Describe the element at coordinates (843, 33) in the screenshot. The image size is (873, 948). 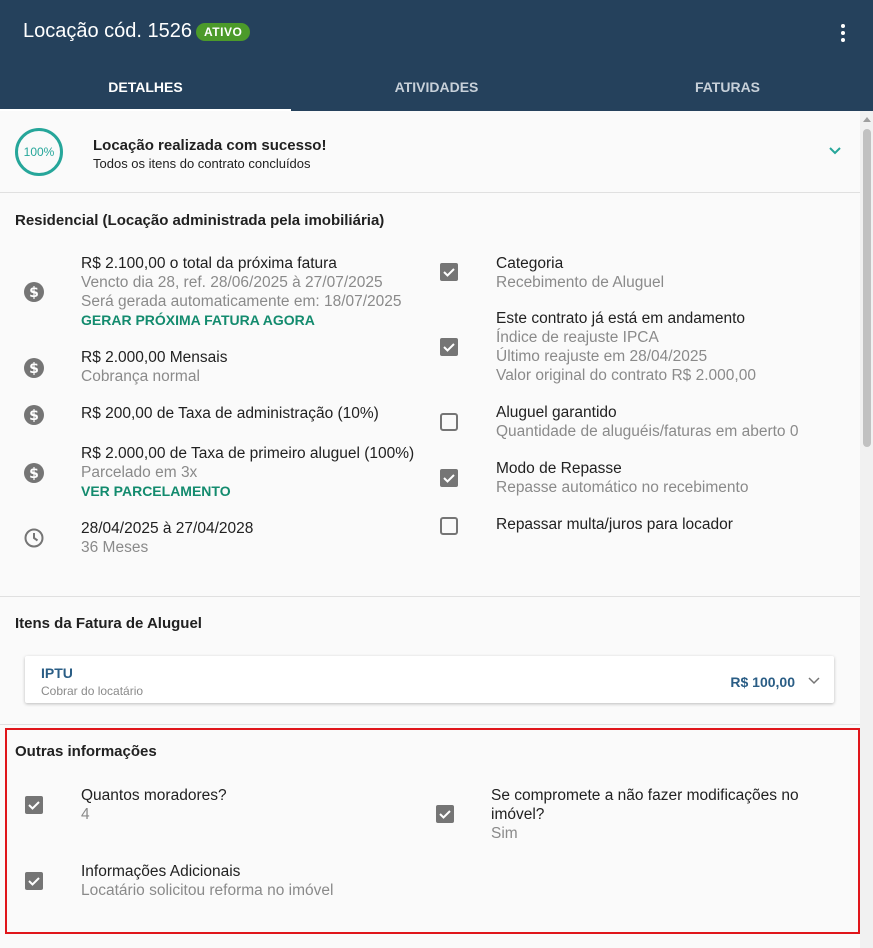
I see `more-vert-icon` at that location.